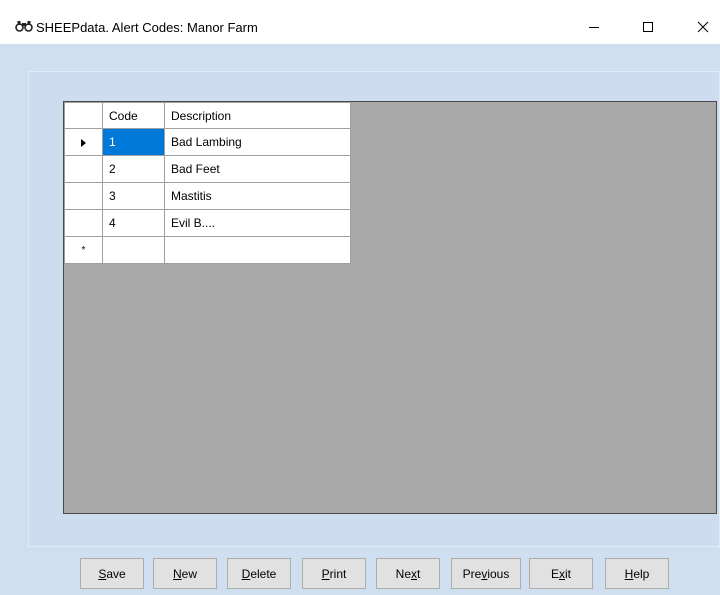  What do you see at coordinates (561, 573) in the screenshot?
I see `exit-button: Exit` at bounding box center [561, 573].